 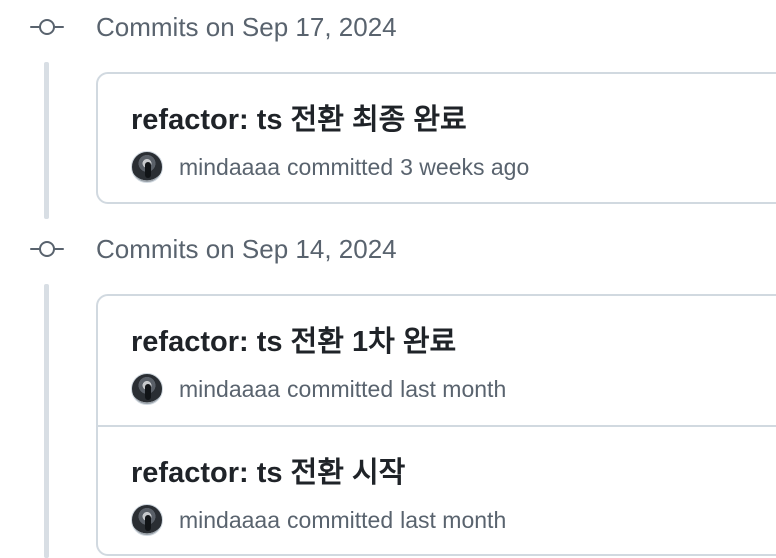 I want to click on commit-group-title: Commits on Sep 14, 2024, so click(x=246, y=248).